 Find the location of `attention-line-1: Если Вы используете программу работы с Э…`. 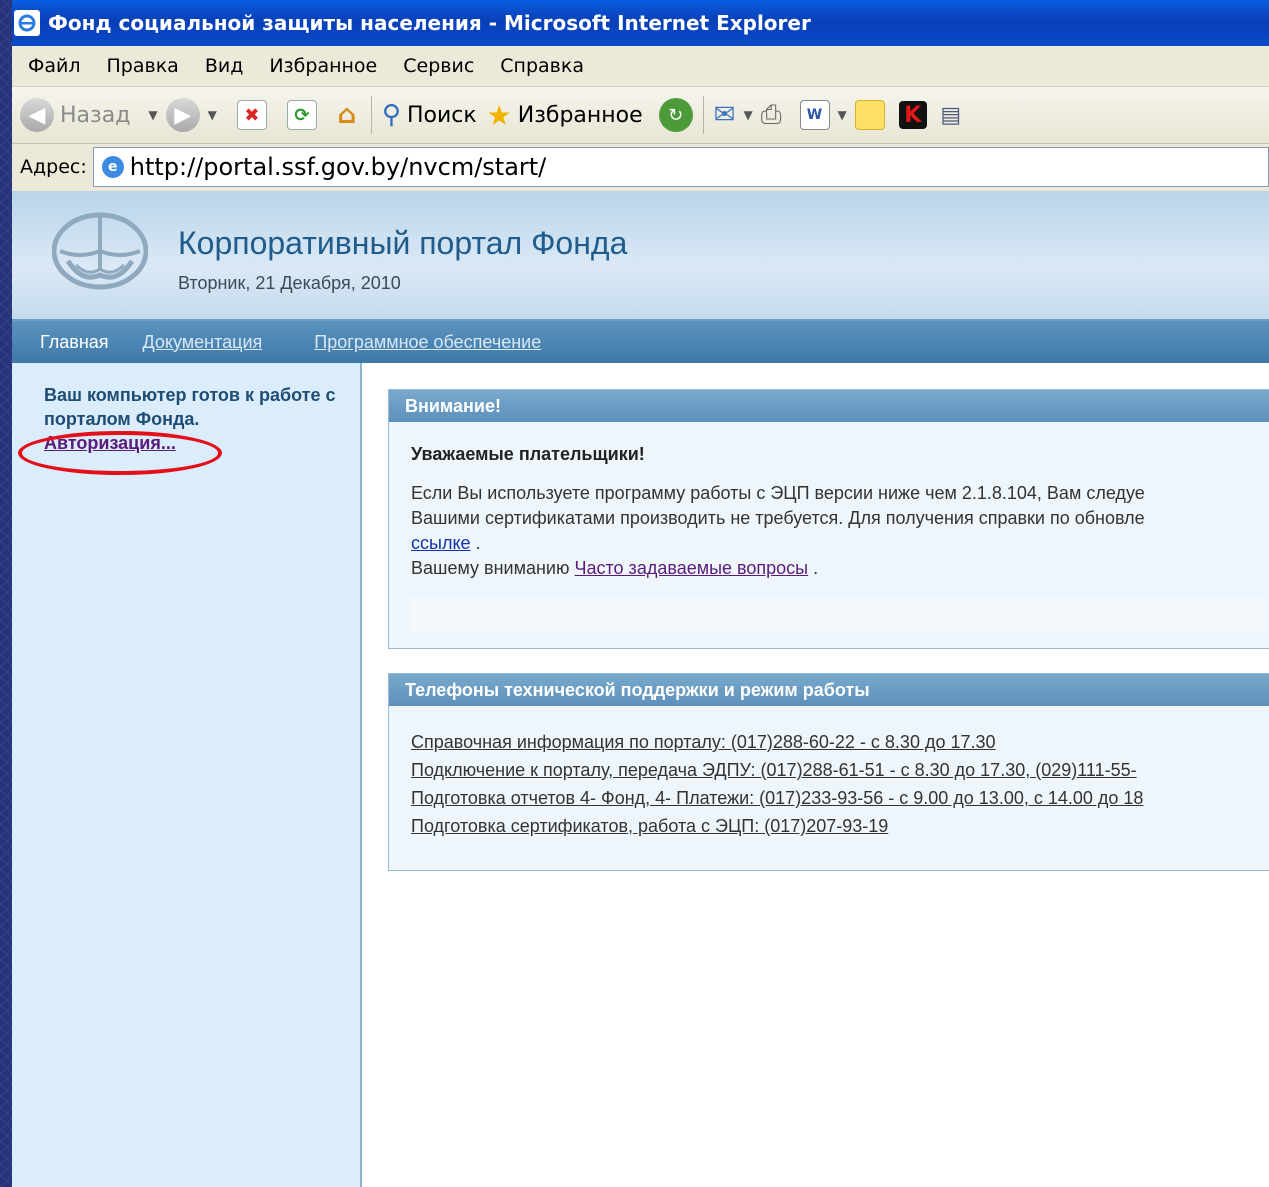

attention-line-1: Если Вы используете программу работы с Э… is located at coordinates (778, 493).